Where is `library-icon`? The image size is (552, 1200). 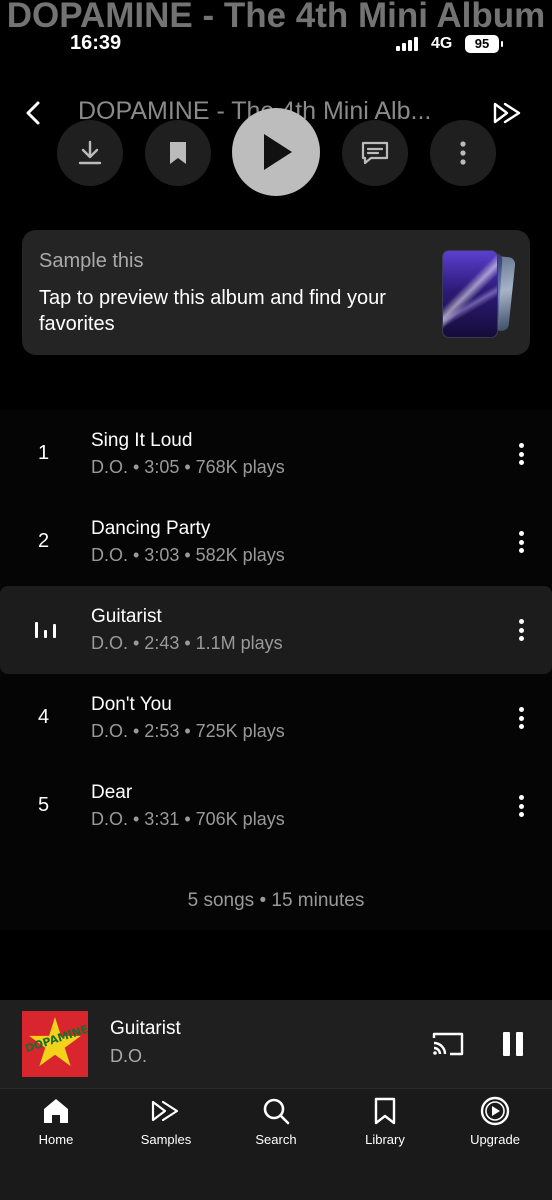 library-icon is located at coordinates (385, 1111).